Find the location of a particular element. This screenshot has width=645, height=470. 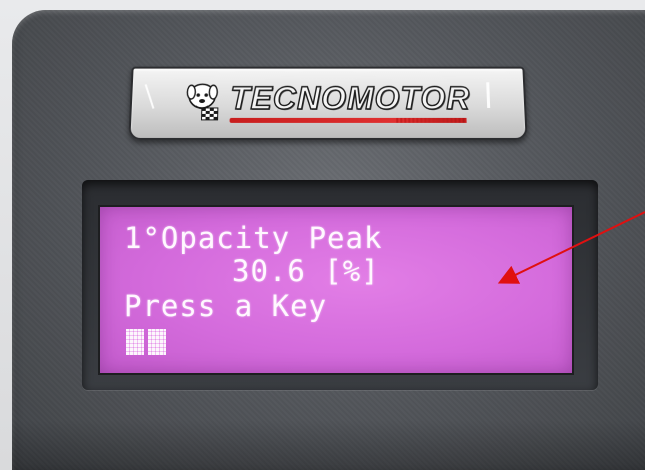

lcd-line-title: 1°Opacity Peak is located at coordinates (253, 238).